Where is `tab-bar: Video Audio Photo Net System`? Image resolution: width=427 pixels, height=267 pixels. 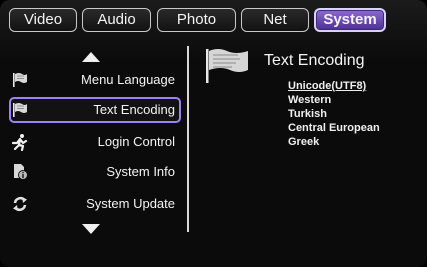
tab-bar: Video Audio Photo Net System is located at coordinates (214, 21).